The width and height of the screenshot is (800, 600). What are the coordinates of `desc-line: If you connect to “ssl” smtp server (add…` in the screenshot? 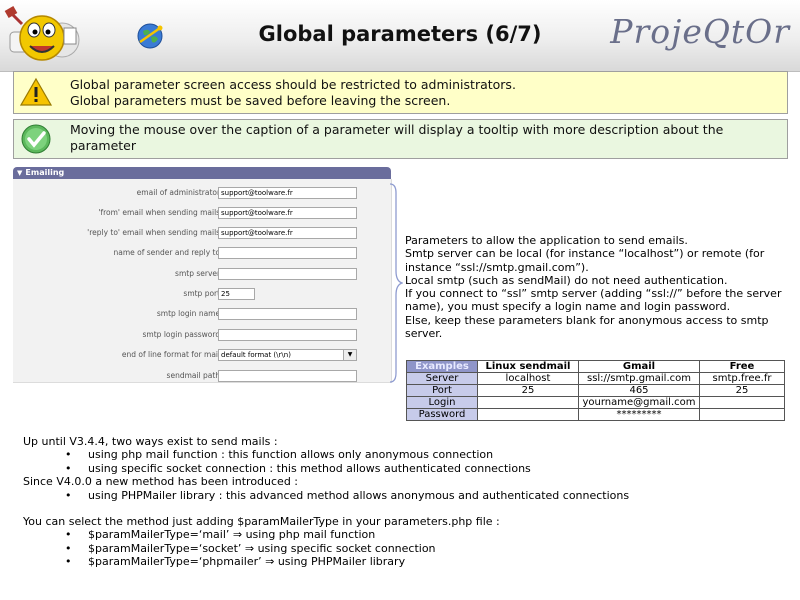 It's located at (593, 300).